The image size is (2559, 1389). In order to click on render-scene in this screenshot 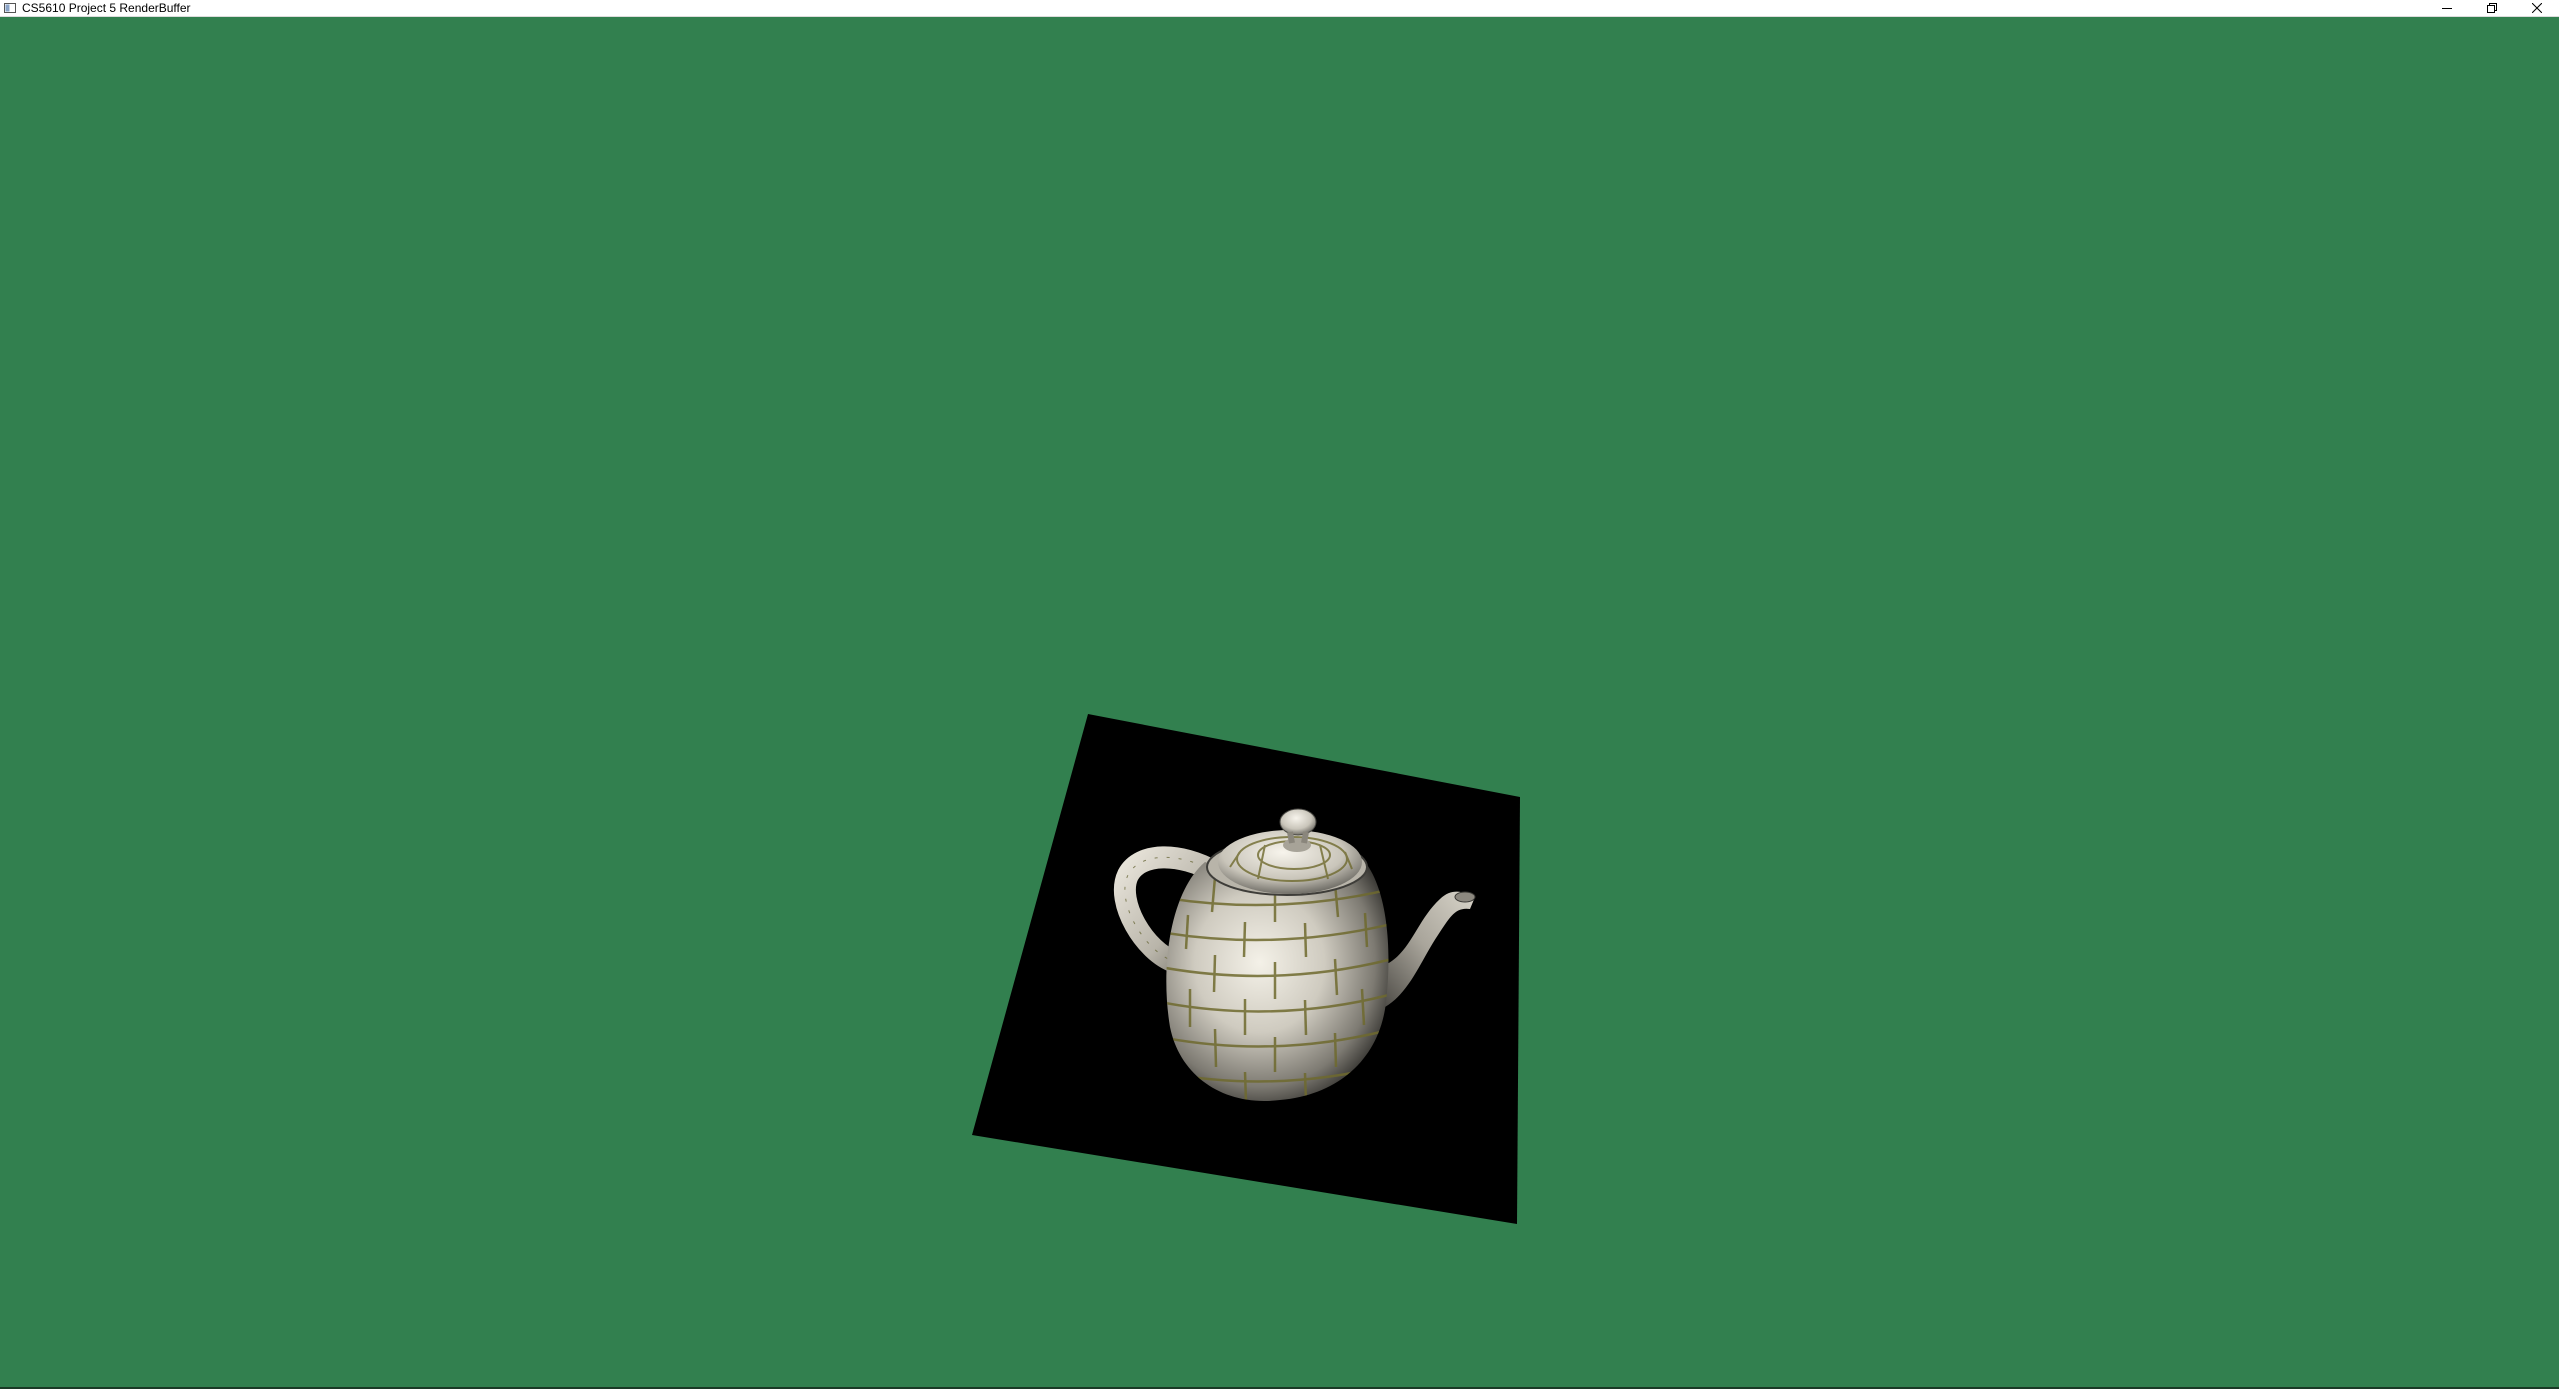, I will do `click(1246, 969)`.